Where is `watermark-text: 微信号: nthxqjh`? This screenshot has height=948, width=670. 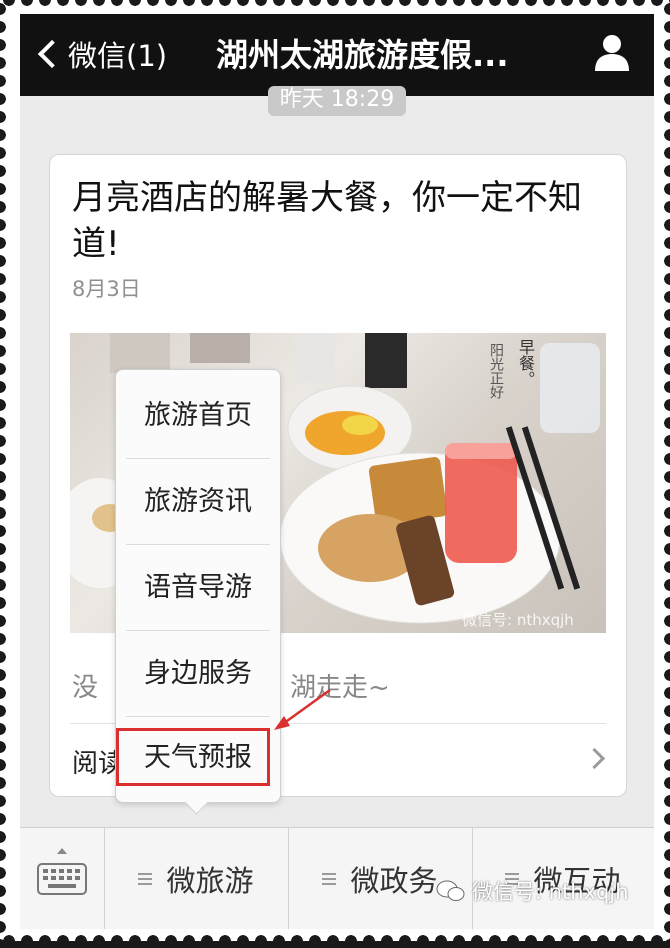
watermark-text: 微信号: nthxqjh is located at coordinates (550, 892).